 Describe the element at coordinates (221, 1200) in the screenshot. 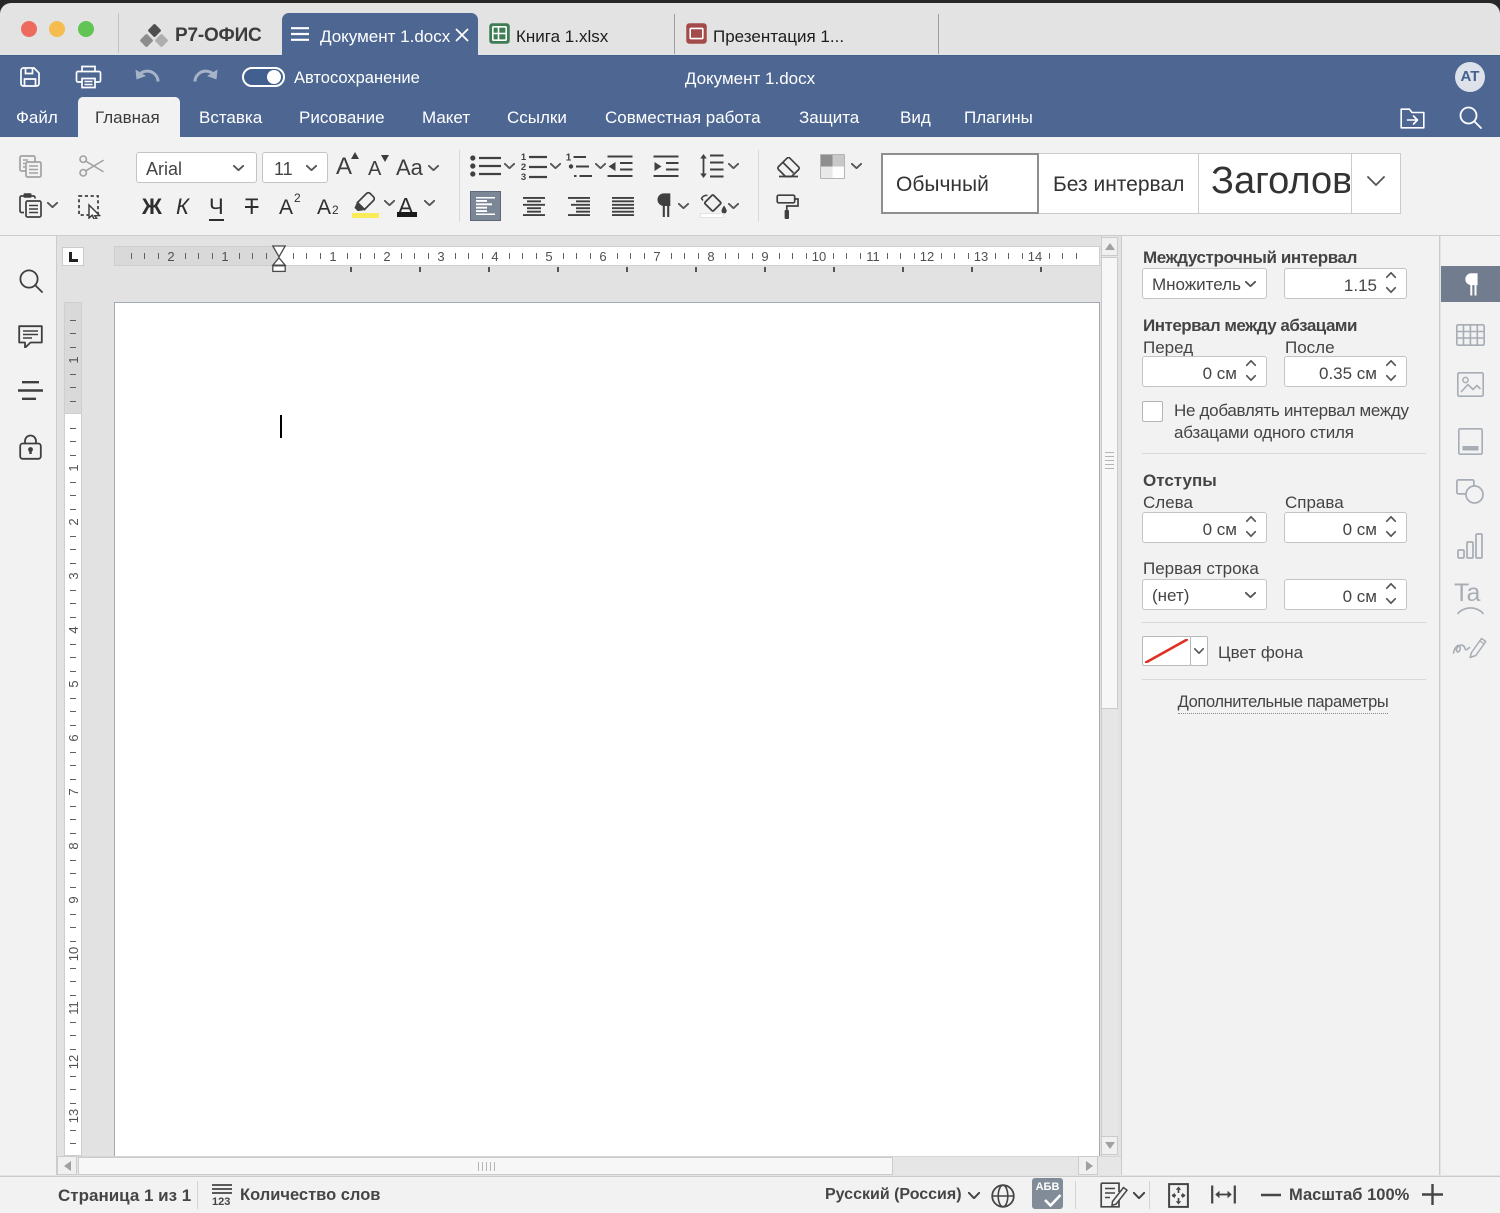

I see `svg-text: 123` at that location.